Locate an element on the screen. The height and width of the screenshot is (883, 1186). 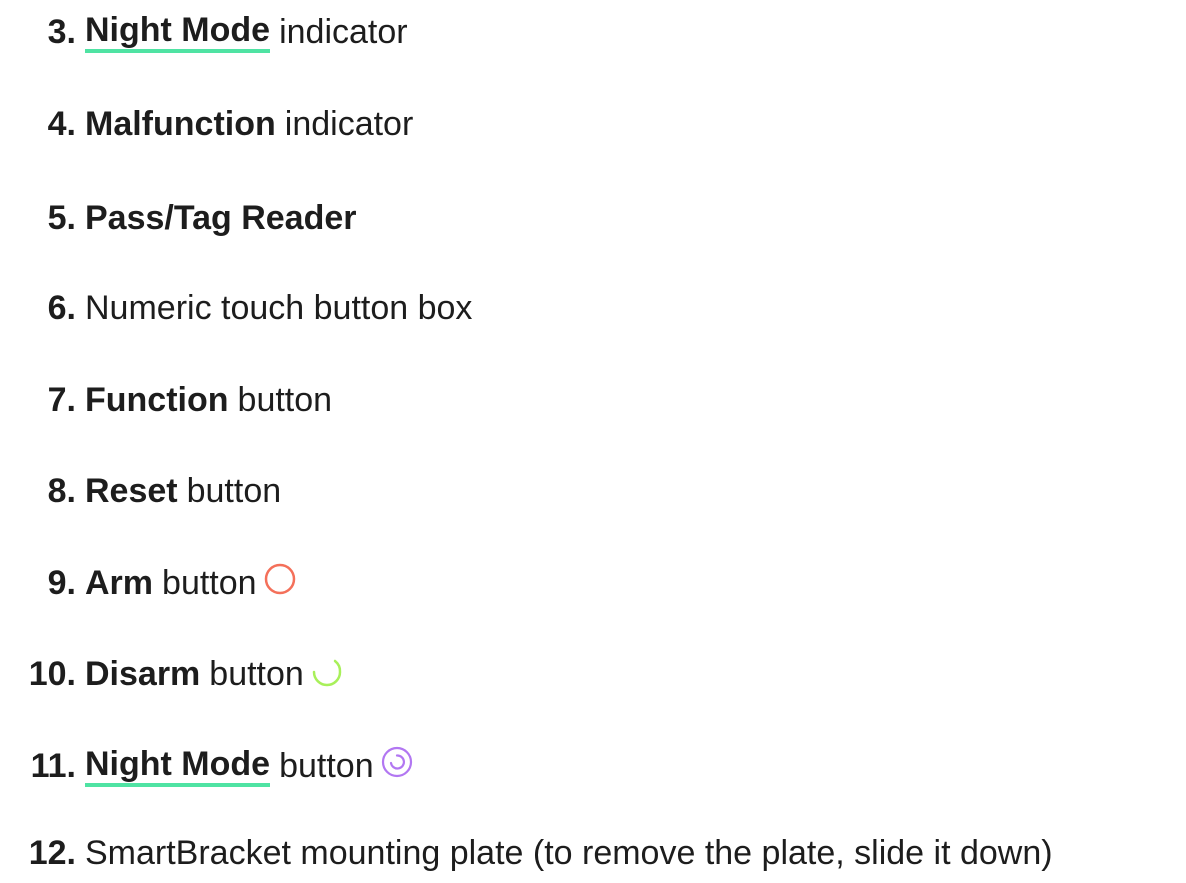
item-strong-text: Function is located at coordinates (157, 400).